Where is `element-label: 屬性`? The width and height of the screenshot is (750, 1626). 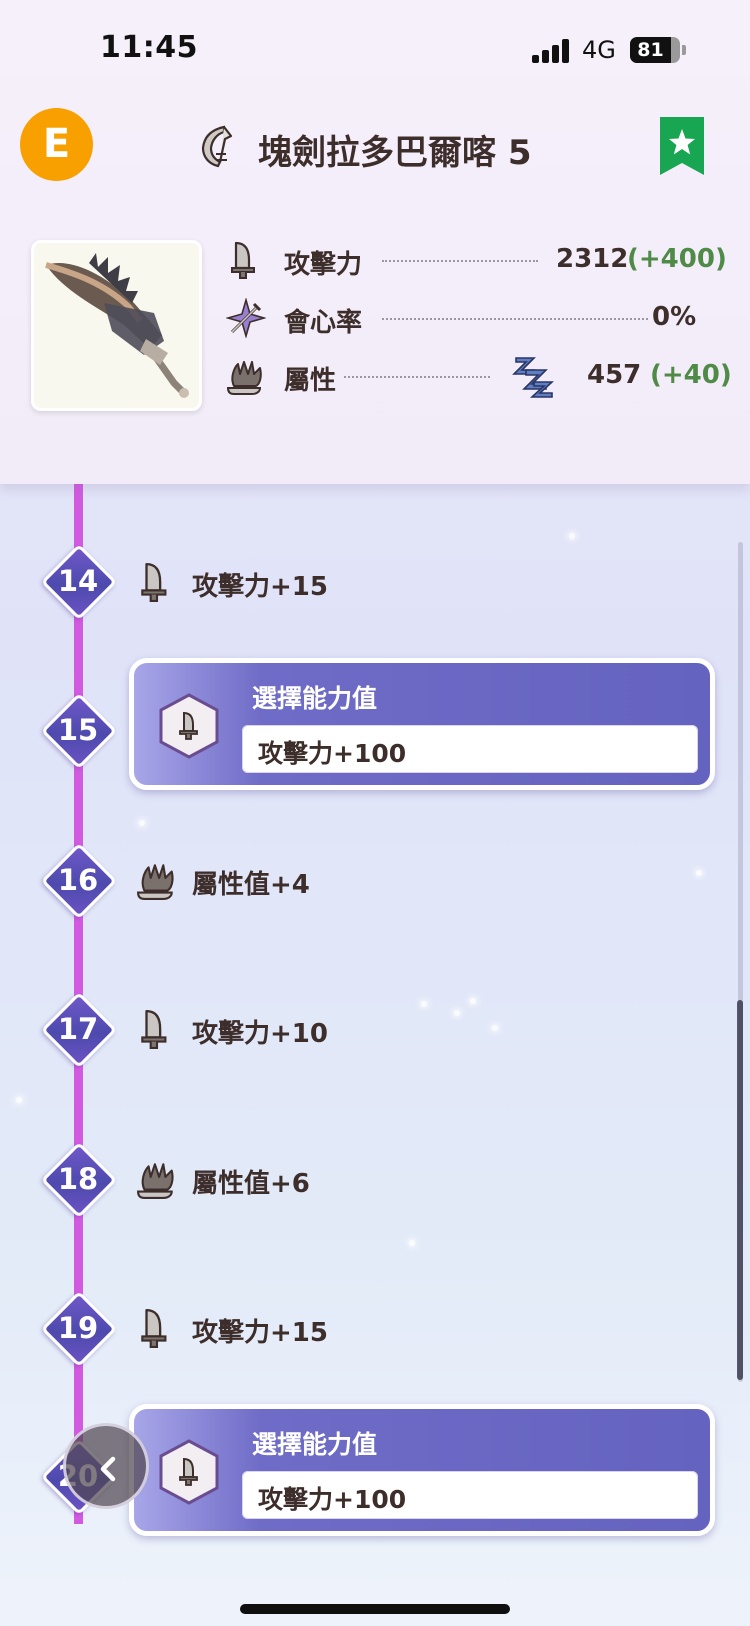 element-label: 屬性 is located at coordinates (310, 381).